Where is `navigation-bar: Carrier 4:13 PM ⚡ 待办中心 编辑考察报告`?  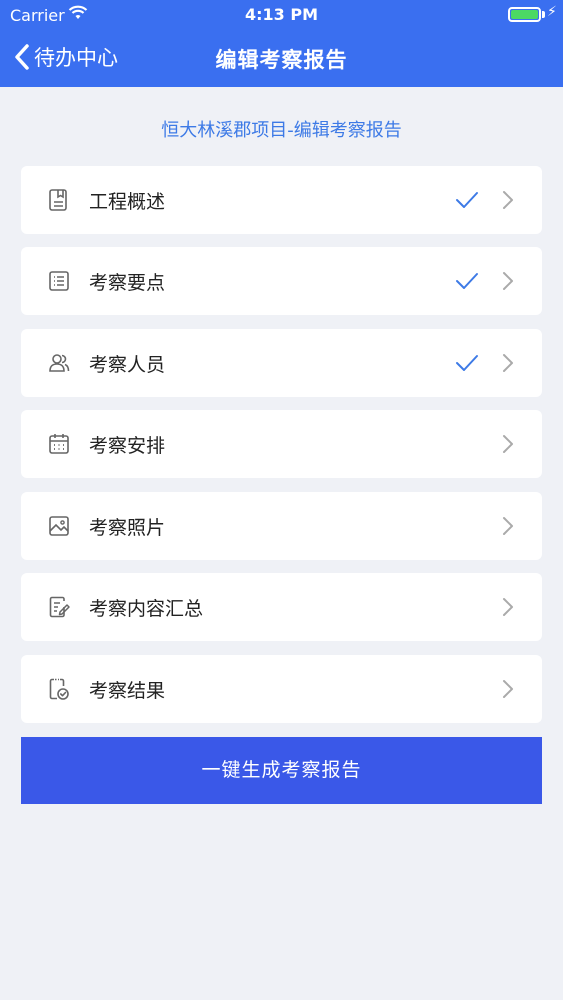 navigation-bar: Carrier 4:13 PM ⚡ 待办中心 编辑考察报告 is located at coordinates (281, 43).